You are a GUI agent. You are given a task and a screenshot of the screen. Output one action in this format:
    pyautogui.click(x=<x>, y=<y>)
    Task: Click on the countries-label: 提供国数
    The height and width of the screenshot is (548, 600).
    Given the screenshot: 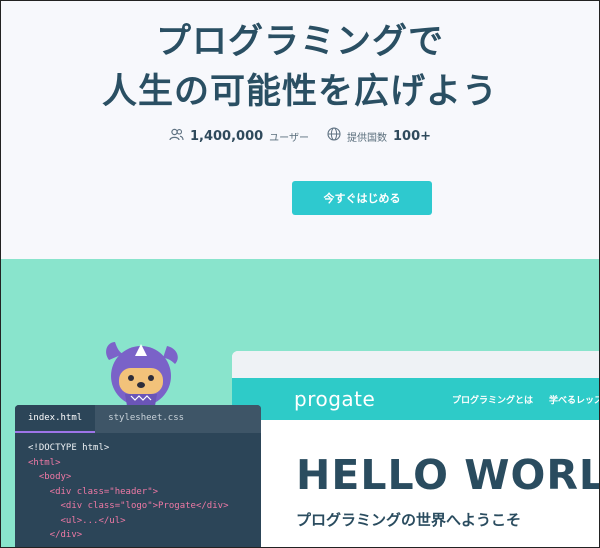 What is the action you would take?
    pyautogui.click(x=366, y=138)
    